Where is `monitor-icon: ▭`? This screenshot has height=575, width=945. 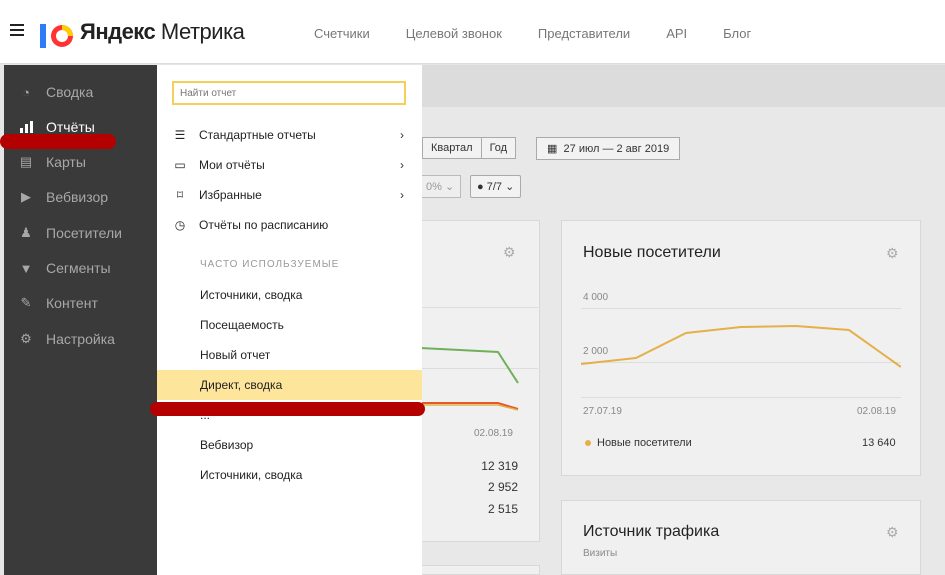
monitor-icon: ▭ is located at coordinates (180, 165).